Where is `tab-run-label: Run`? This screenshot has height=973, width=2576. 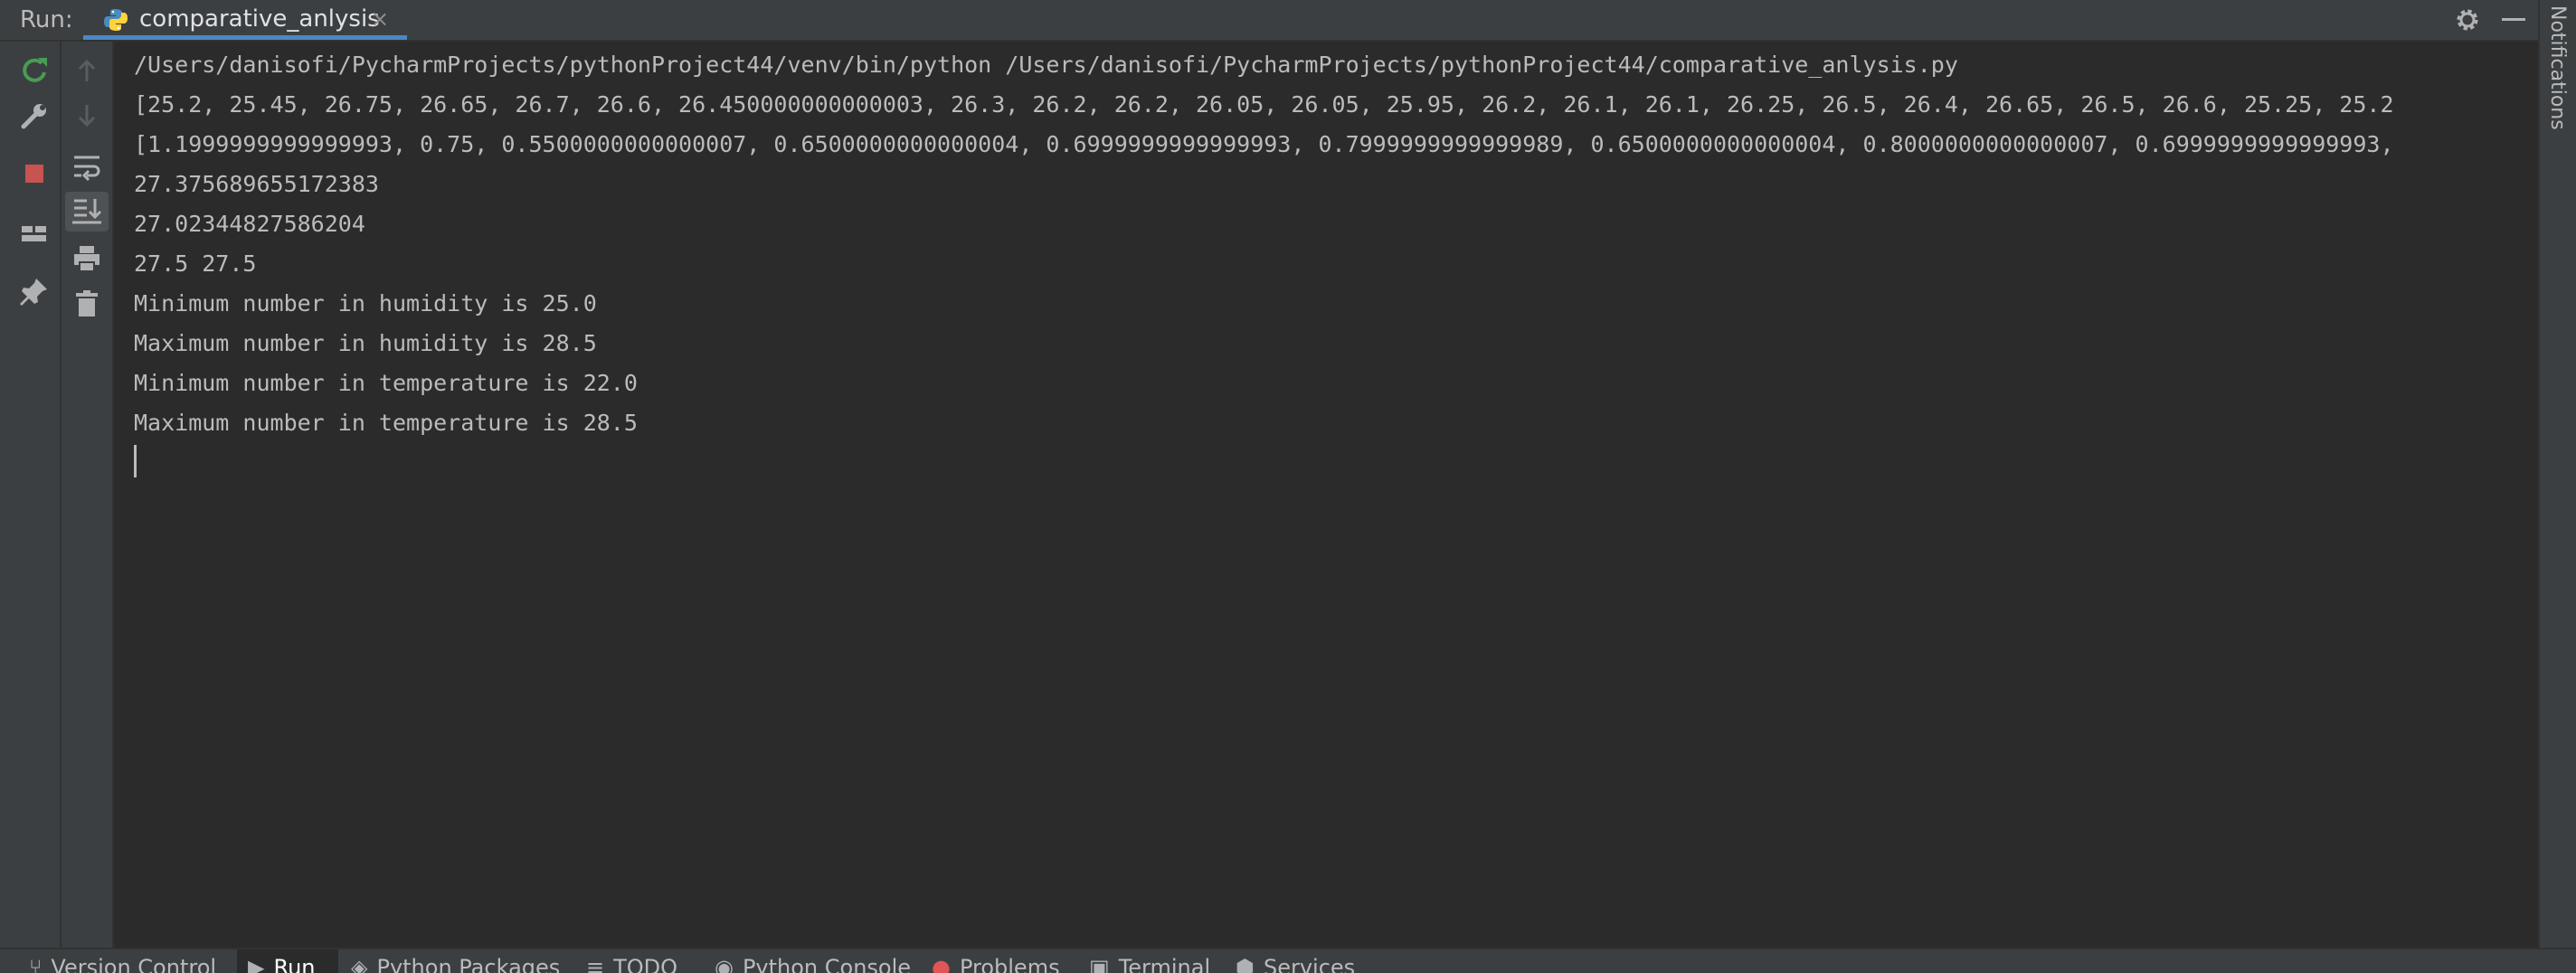 tab-run-label: Run is located at coordinates (295, 964).